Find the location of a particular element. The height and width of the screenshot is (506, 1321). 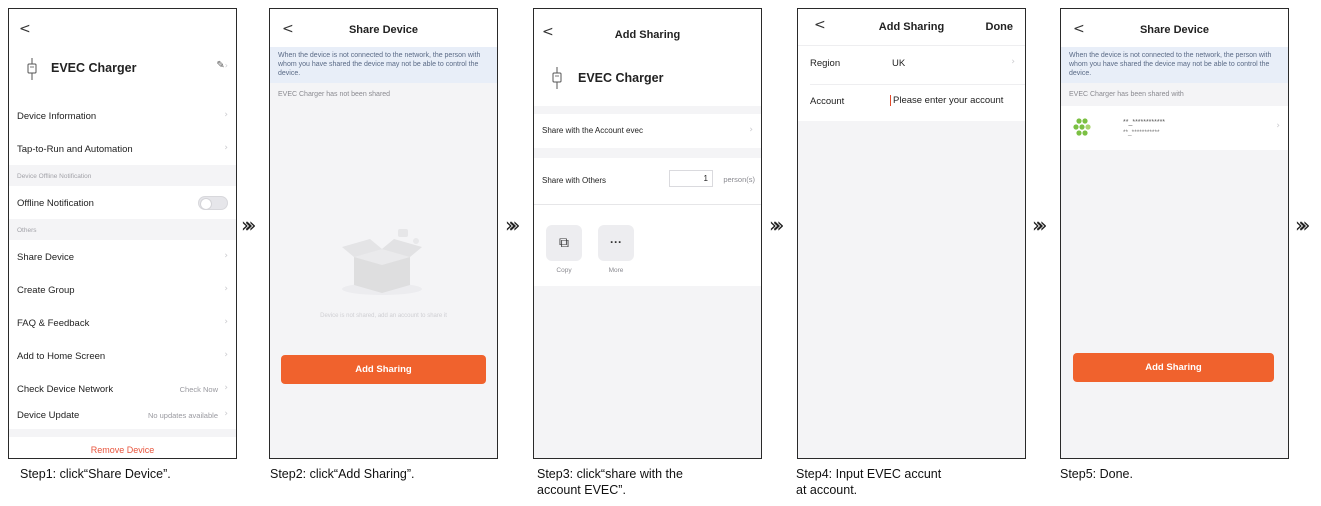

create-group-item: Create Group › is located at coordinates (122, 289).